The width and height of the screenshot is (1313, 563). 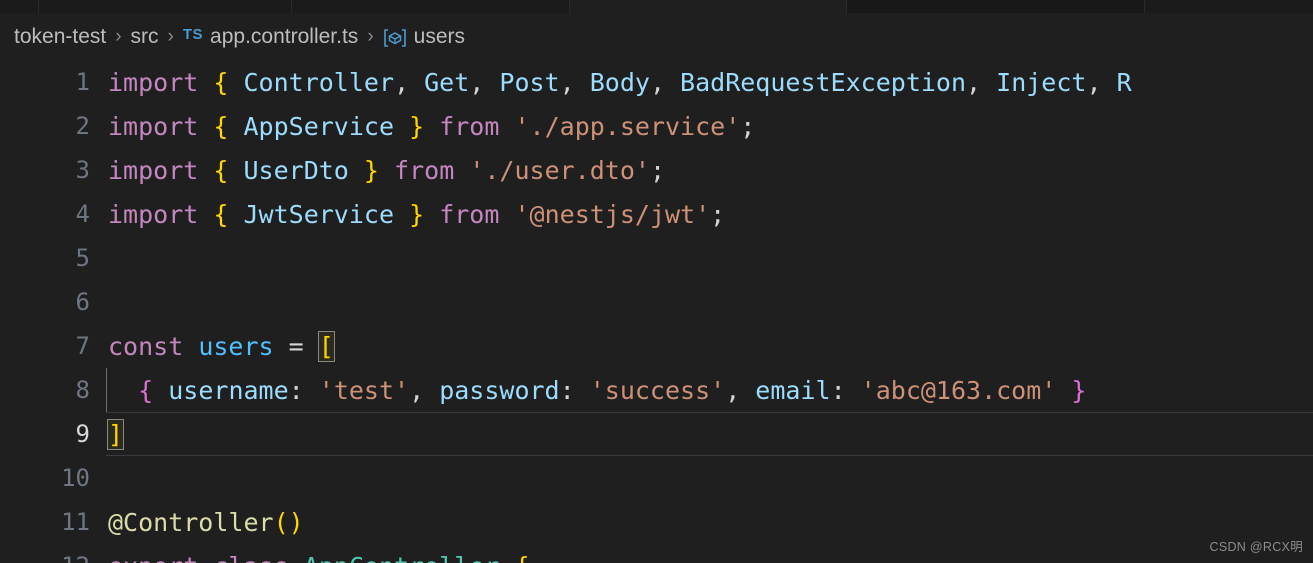 What do you see at coordinates (60, 37) in the screenshot?
I see `breadcrumb-item-token-test: token-test` at bounding box center [60, 37].